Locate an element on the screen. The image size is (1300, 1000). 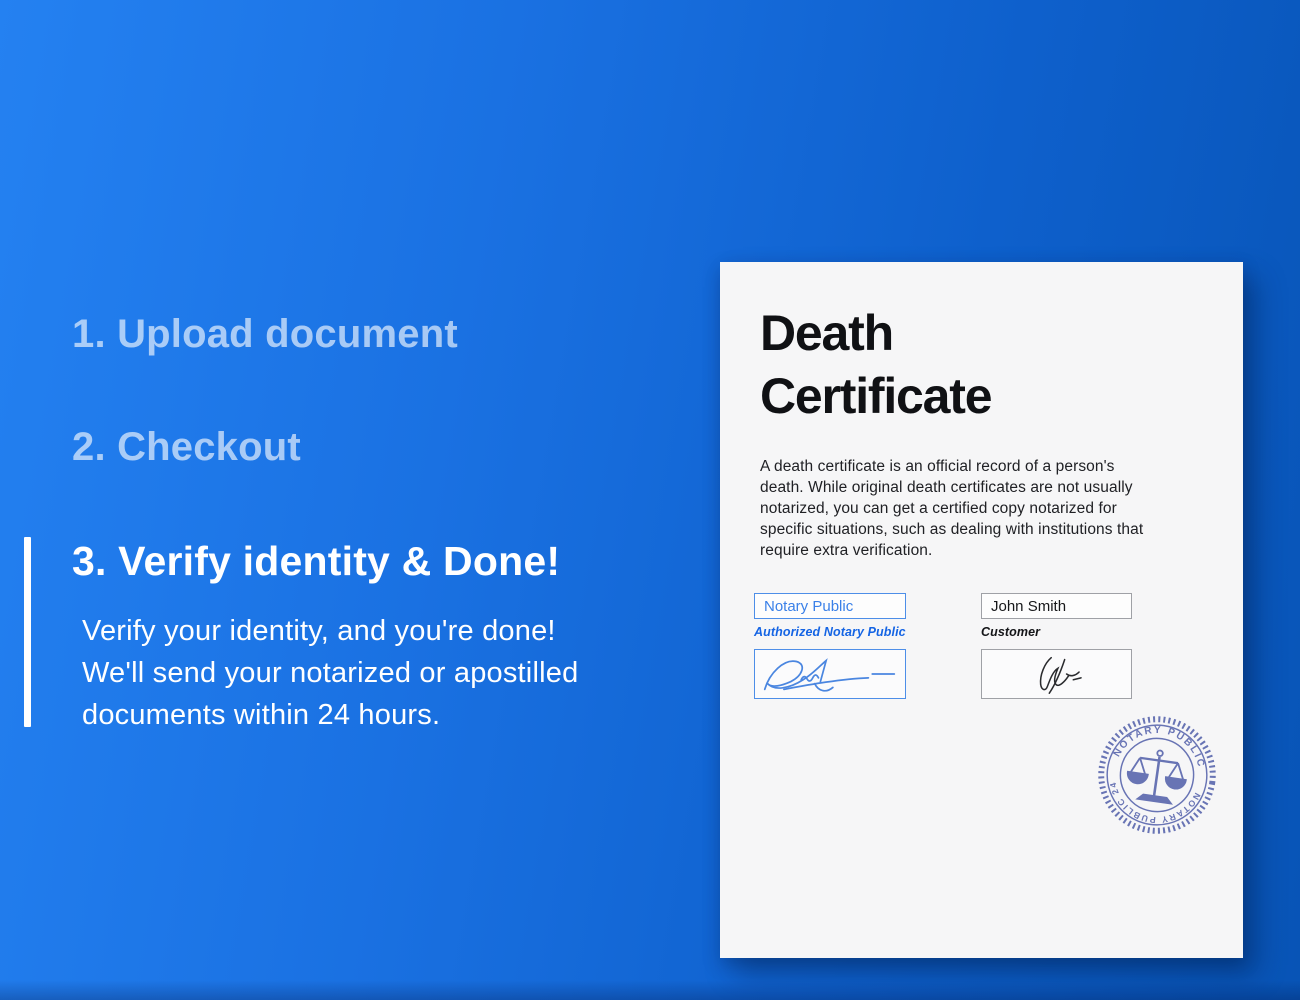
notary-signature-icon is located at coordinates (829, 675).